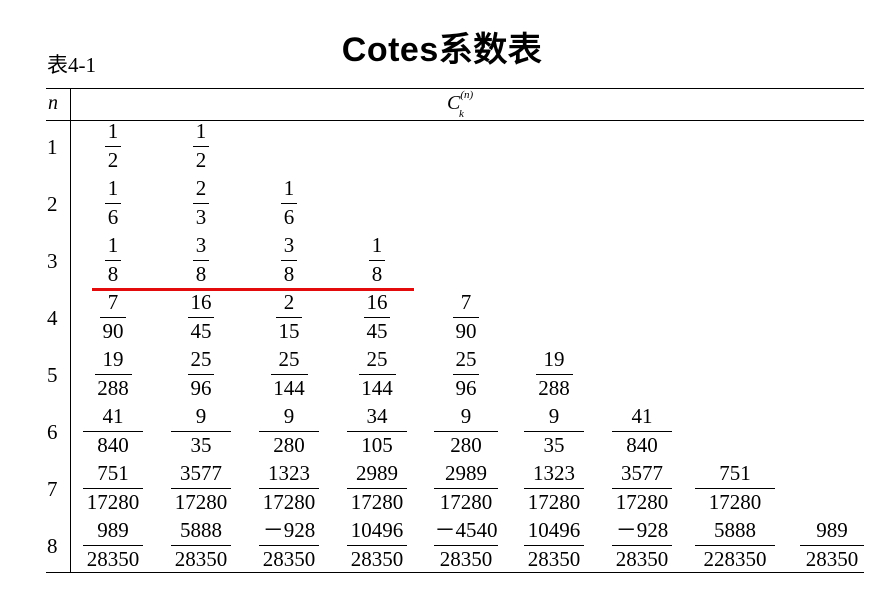 This screenshot has height=594, width=884. What do you see at coordinates (113, 530) in the screenshot?
I see `fraction-numerator: 989` at bounding box center [113, 530].